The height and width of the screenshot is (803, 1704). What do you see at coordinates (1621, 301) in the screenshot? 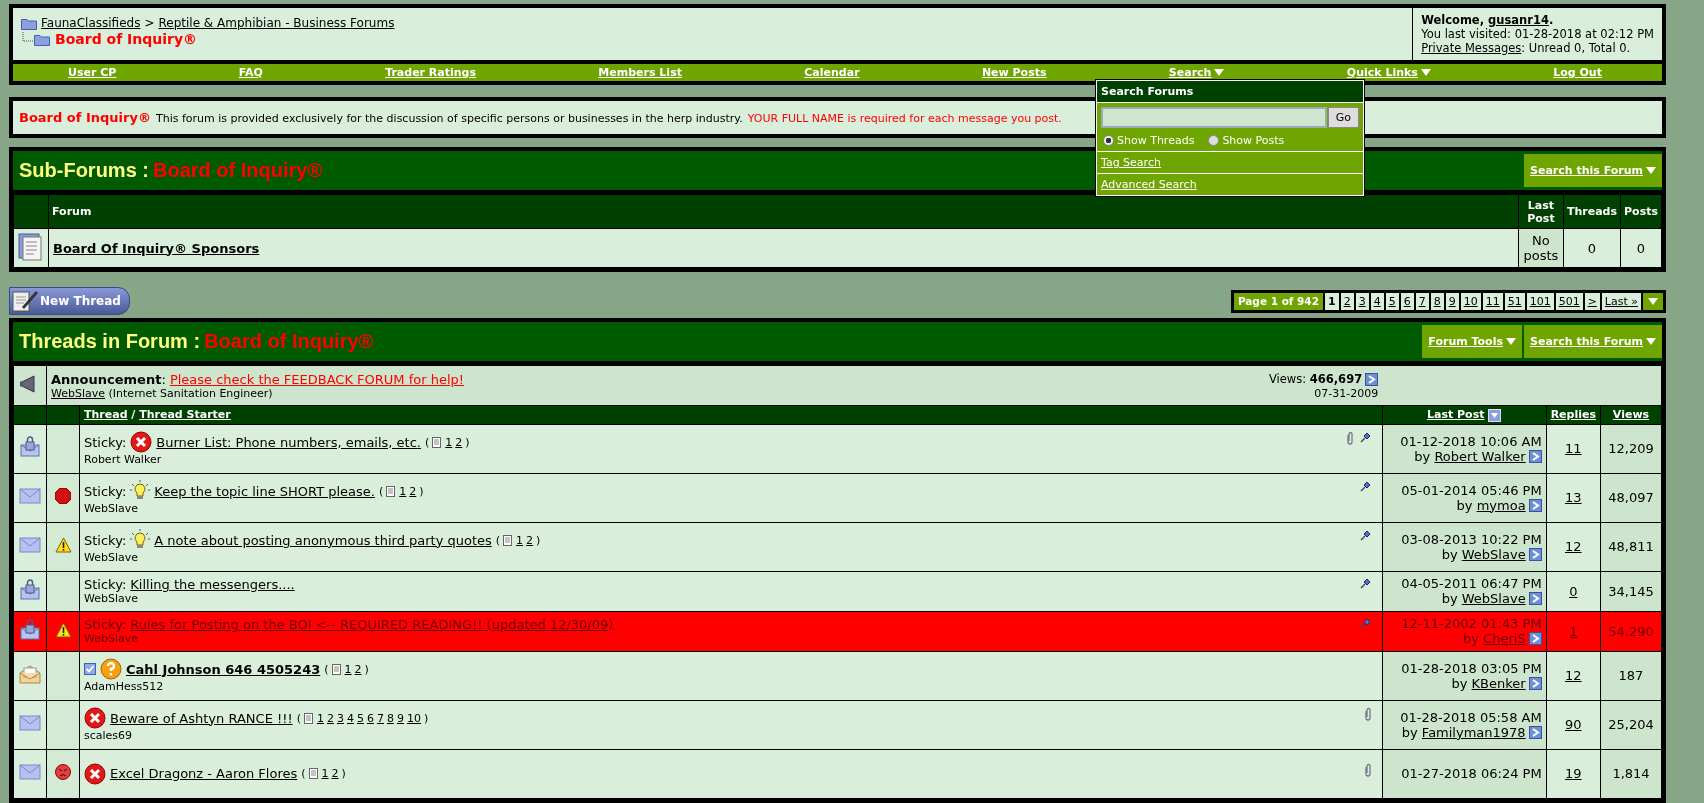
I see `page-link: Last »` at bounding box center [1621, 301].